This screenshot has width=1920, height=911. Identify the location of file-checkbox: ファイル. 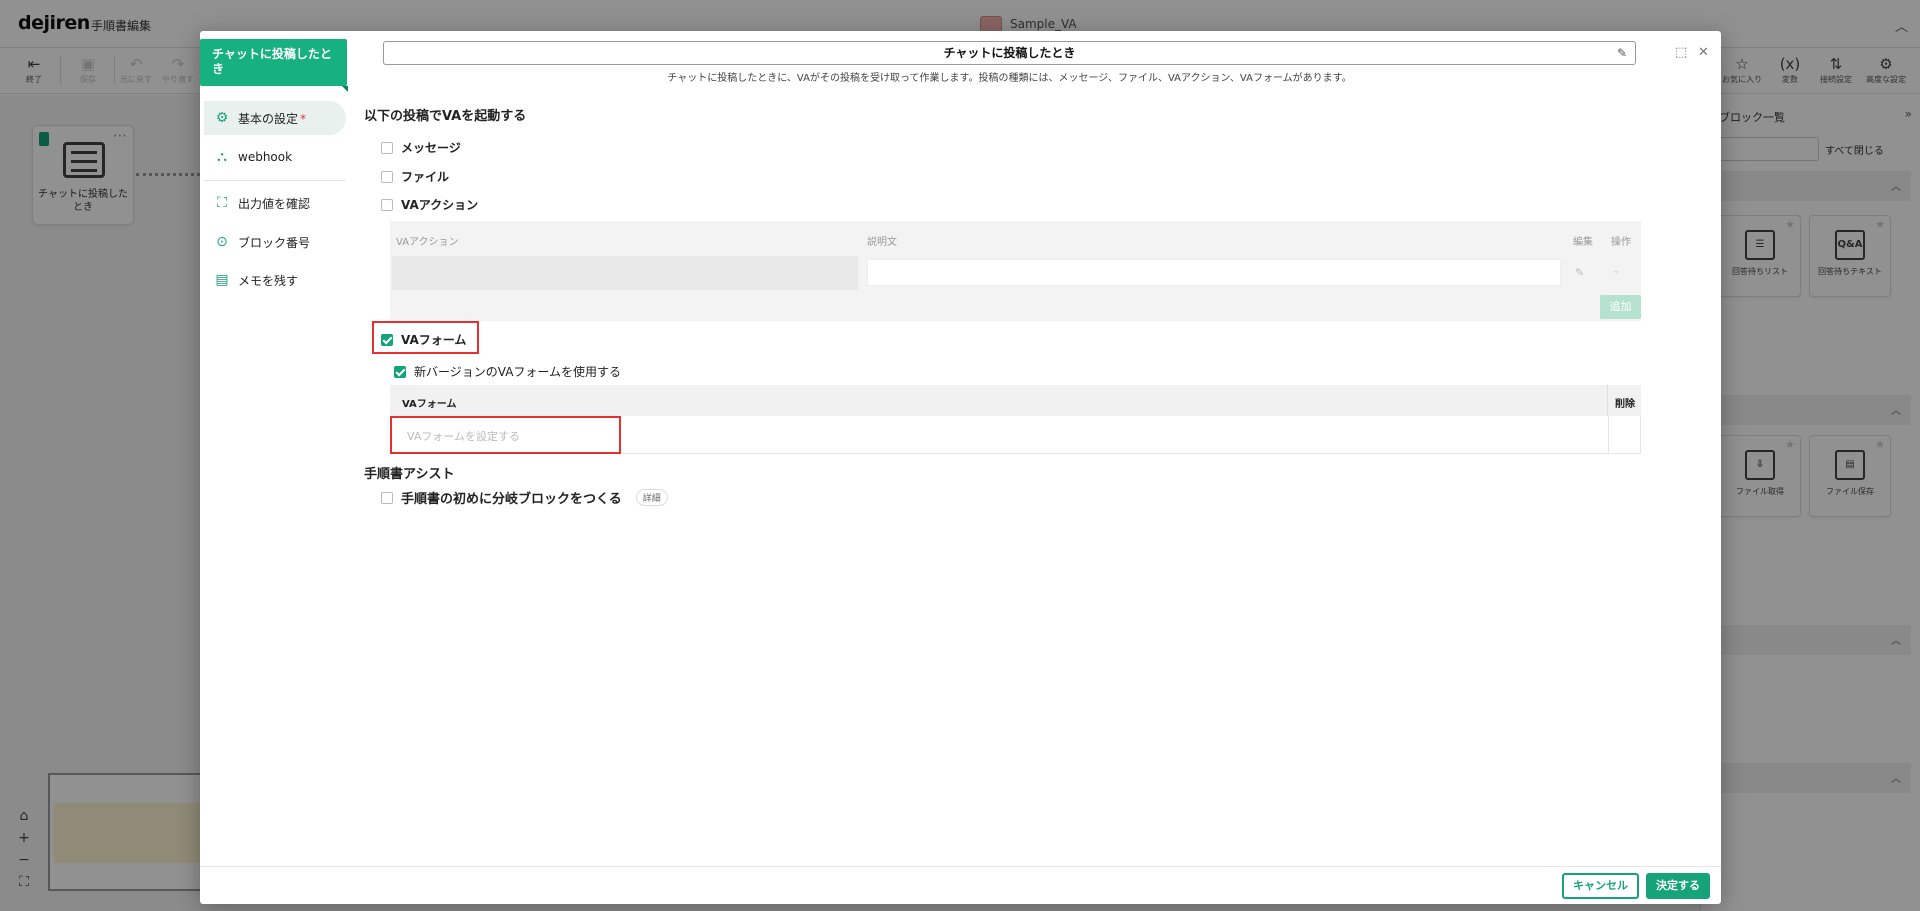
(415, 176).